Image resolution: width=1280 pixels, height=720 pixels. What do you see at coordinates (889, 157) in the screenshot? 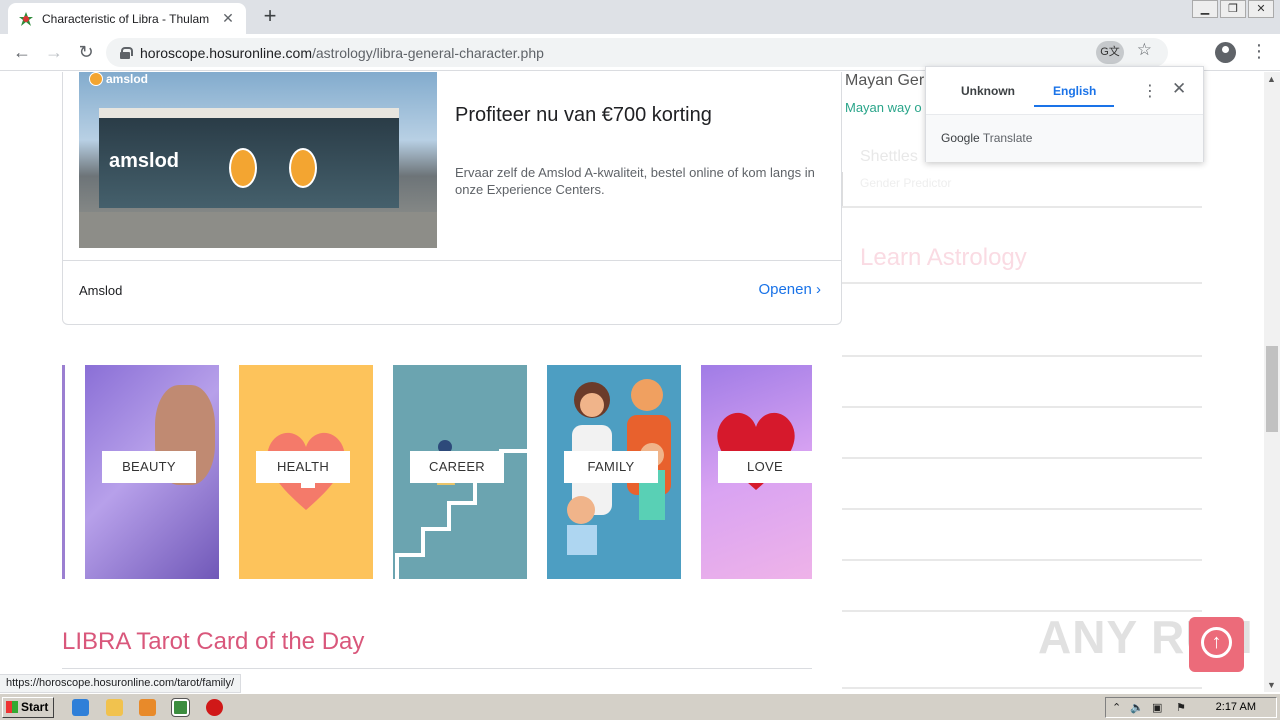
I see `sidebar-item-shettles-title: Shettles` at bounding box center [889, 157].